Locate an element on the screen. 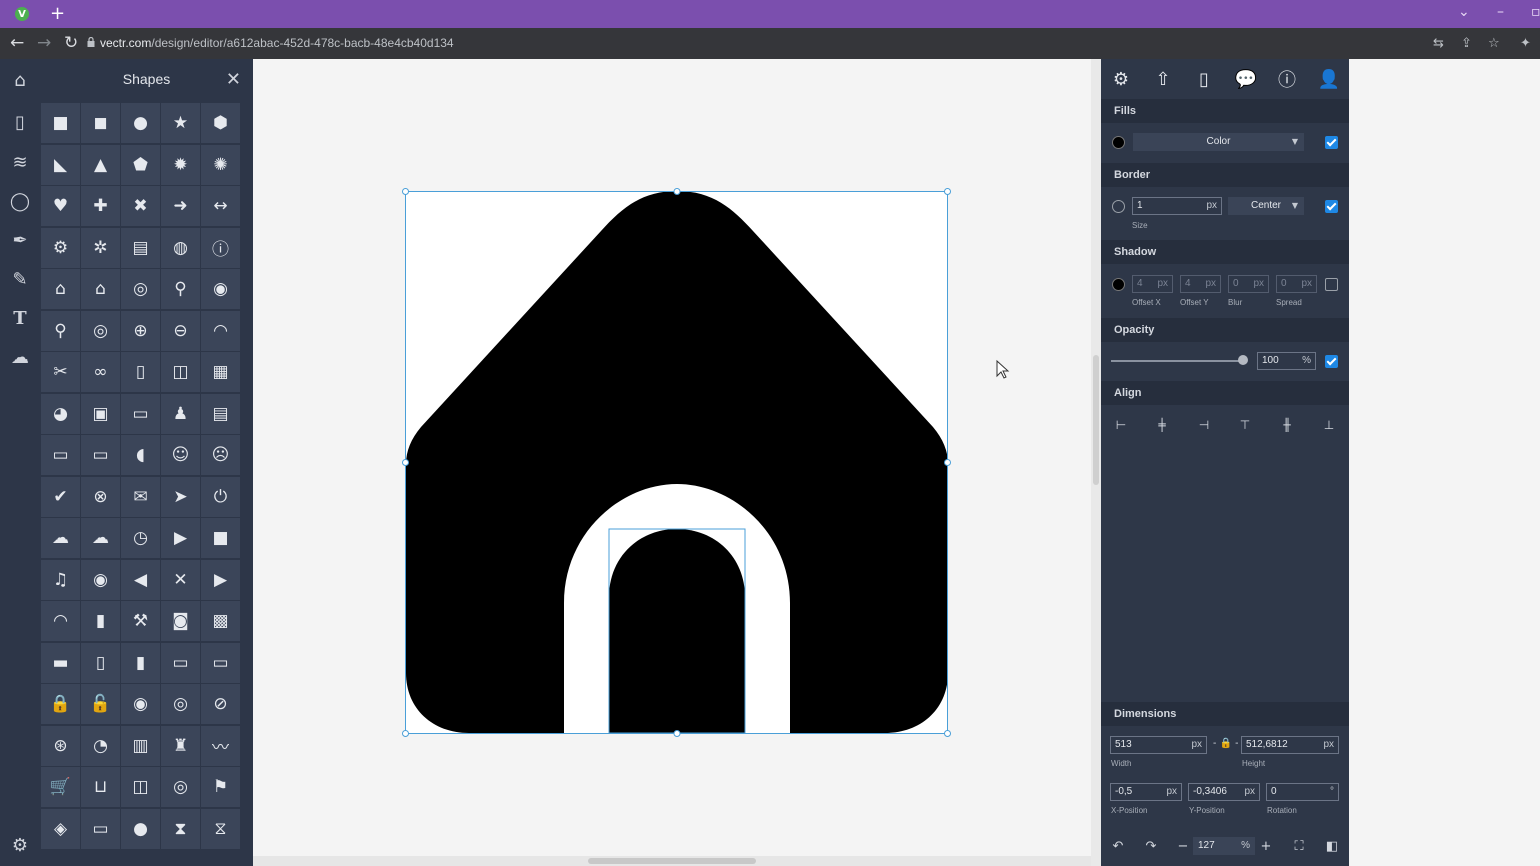 This screenshot has width=1540, height=866. laptop-icon: ▭ is located at coordinates (220, 662).